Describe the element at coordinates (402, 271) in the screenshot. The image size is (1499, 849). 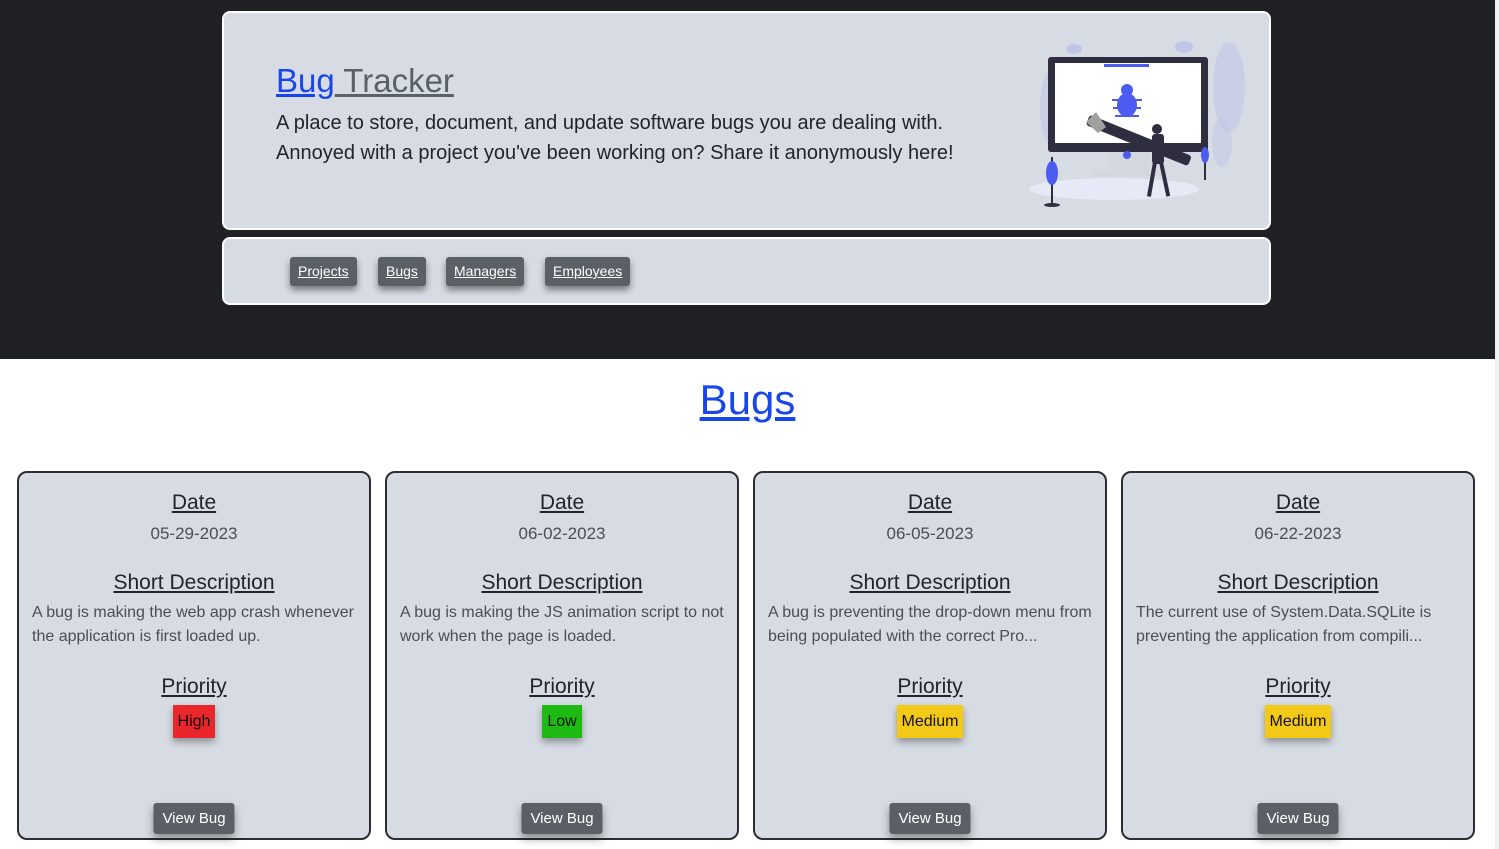
I see `nav-bugs-button: Bugs` at that location.